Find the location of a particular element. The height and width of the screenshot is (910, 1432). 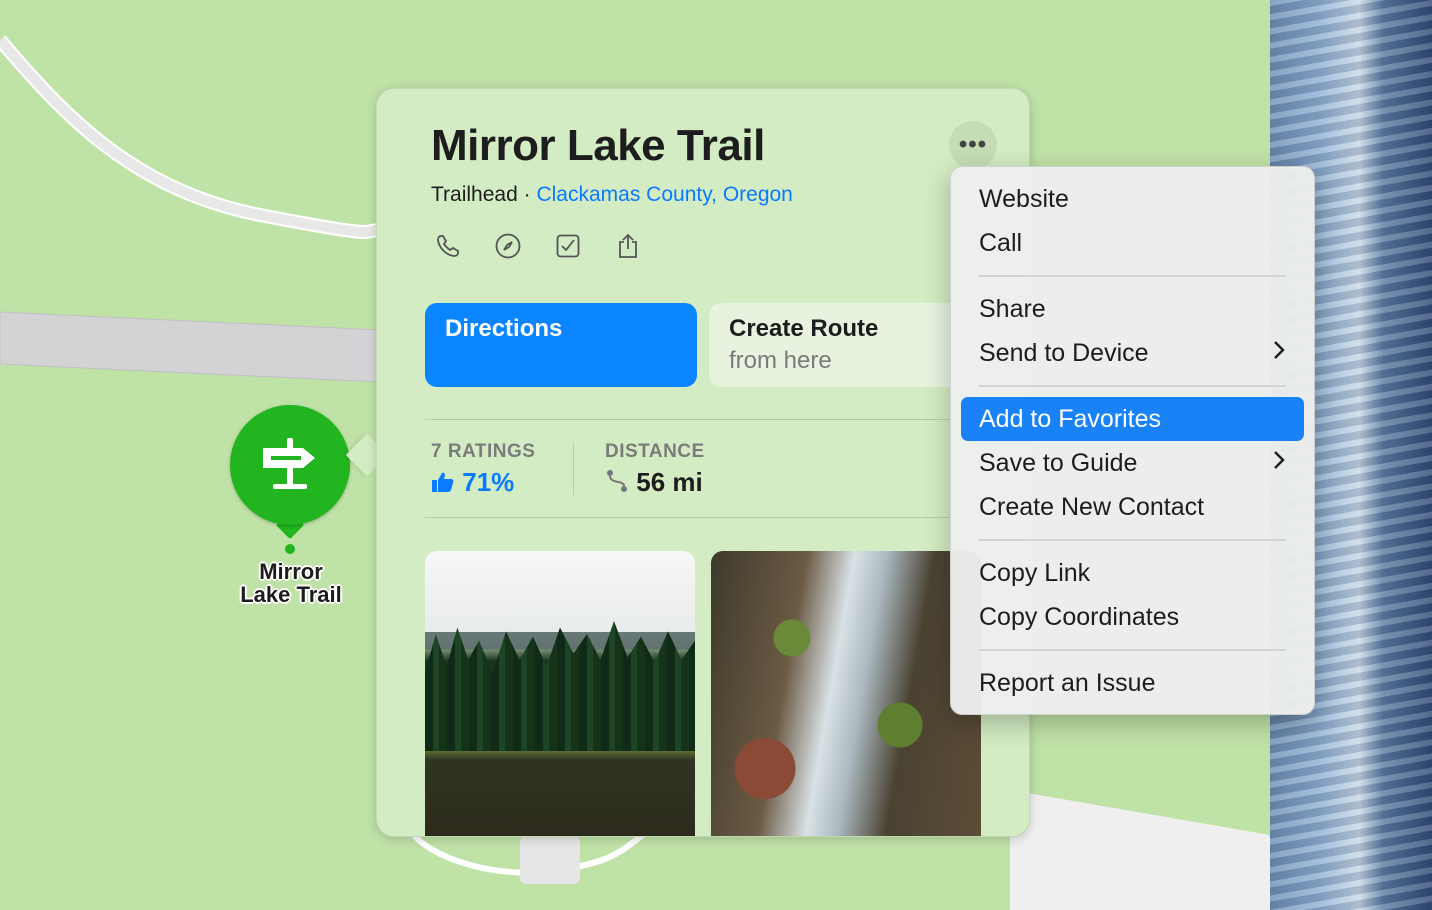

place-title: Mirror Lake Trail is located at coordinates (598, 145).